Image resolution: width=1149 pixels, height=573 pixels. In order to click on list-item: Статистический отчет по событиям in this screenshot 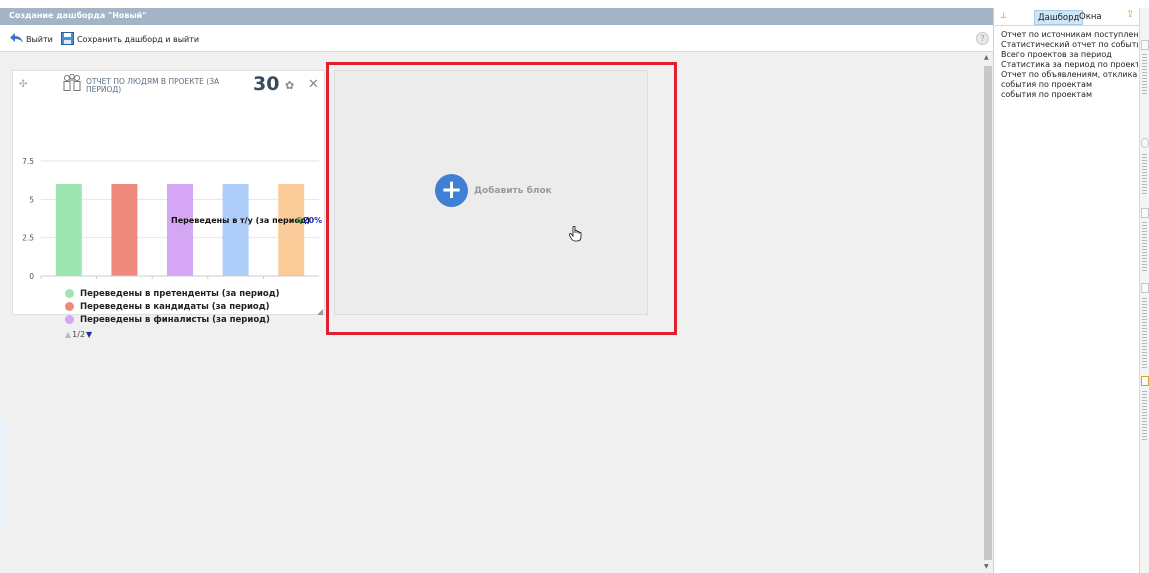, I will do `click(1069, 45)`.